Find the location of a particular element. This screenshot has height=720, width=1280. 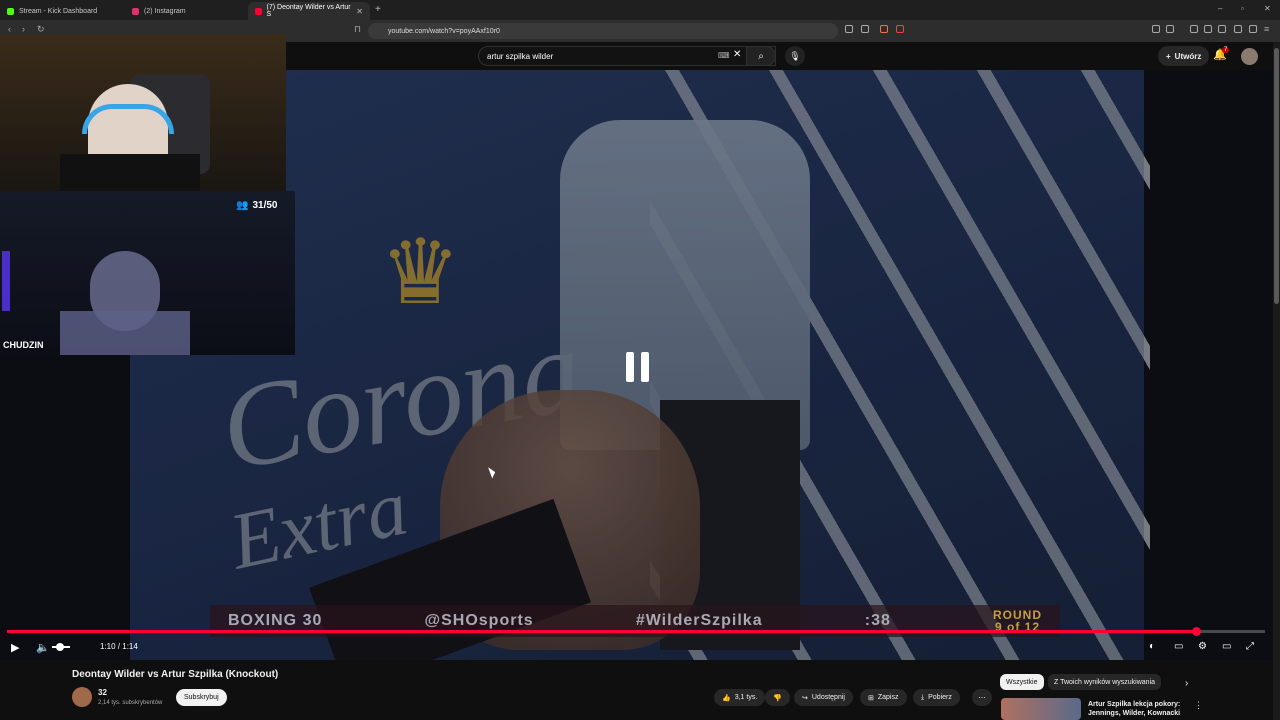

restore-icon: ▫ is located at coordinates (1242, 8).